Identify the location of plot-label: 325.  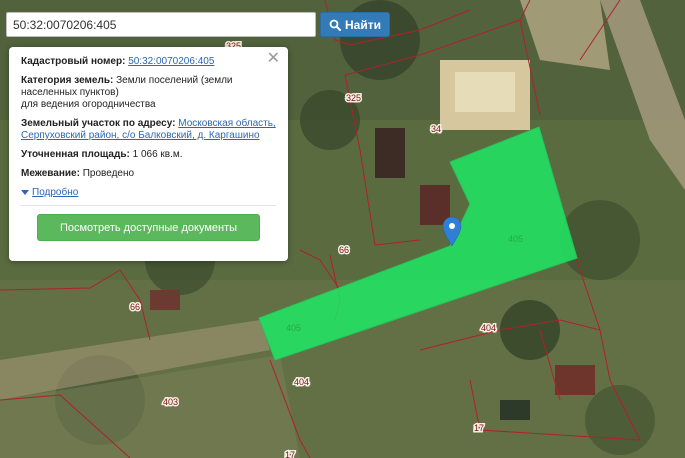
(353, 98).